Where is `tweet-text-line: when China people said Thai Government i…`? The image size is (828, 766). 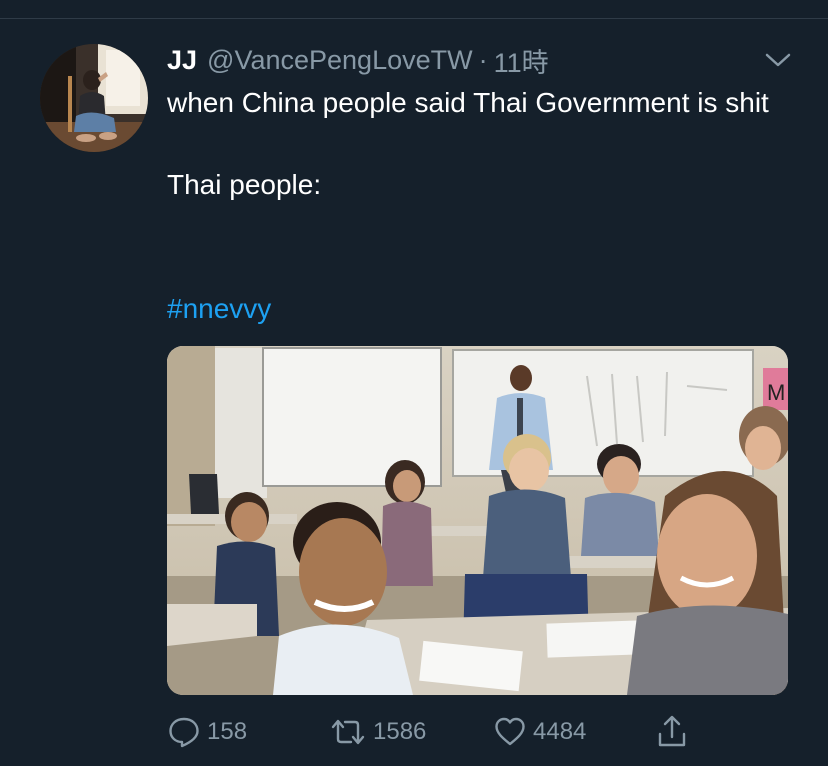
tweet-text-line: when China people said Thai Government i… is located at coordinates (468, 102).